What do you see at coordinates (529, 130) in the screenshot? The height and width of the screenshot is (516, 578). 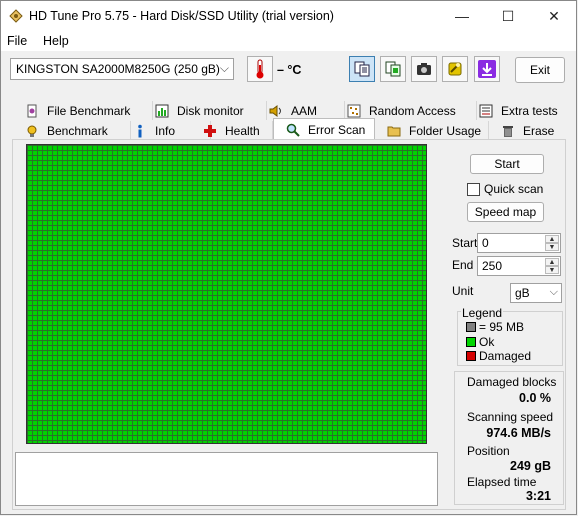 I see `tab-erase: Erase` at bounding box center [529, 130].